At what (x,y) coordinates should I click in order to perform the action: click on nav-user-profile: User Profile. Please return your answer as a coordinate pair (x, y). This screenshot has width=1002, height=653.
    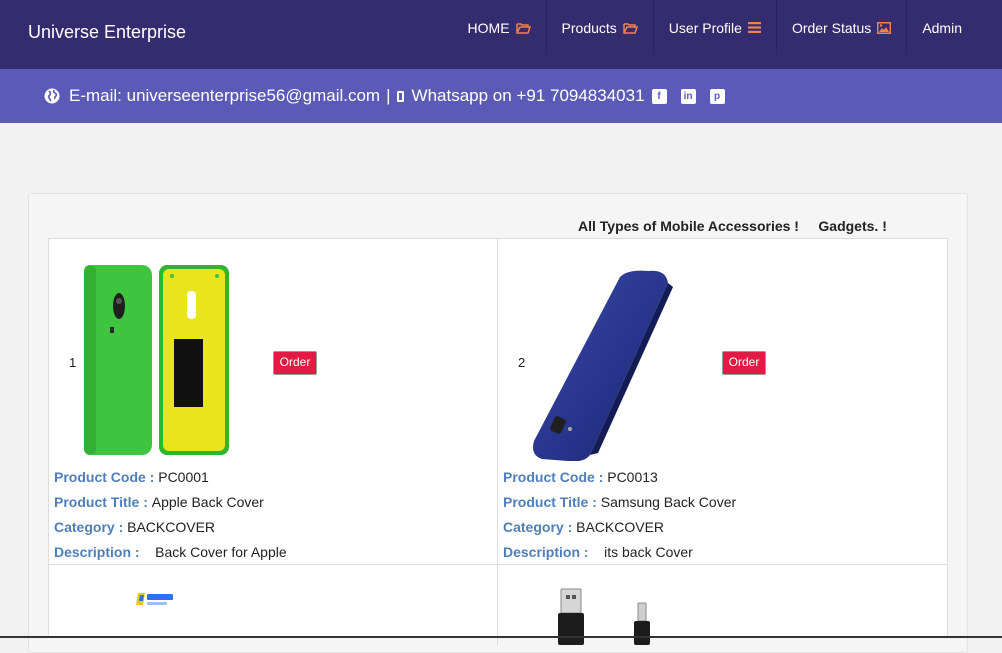
    Looking at the image, I should click on (714, 27).